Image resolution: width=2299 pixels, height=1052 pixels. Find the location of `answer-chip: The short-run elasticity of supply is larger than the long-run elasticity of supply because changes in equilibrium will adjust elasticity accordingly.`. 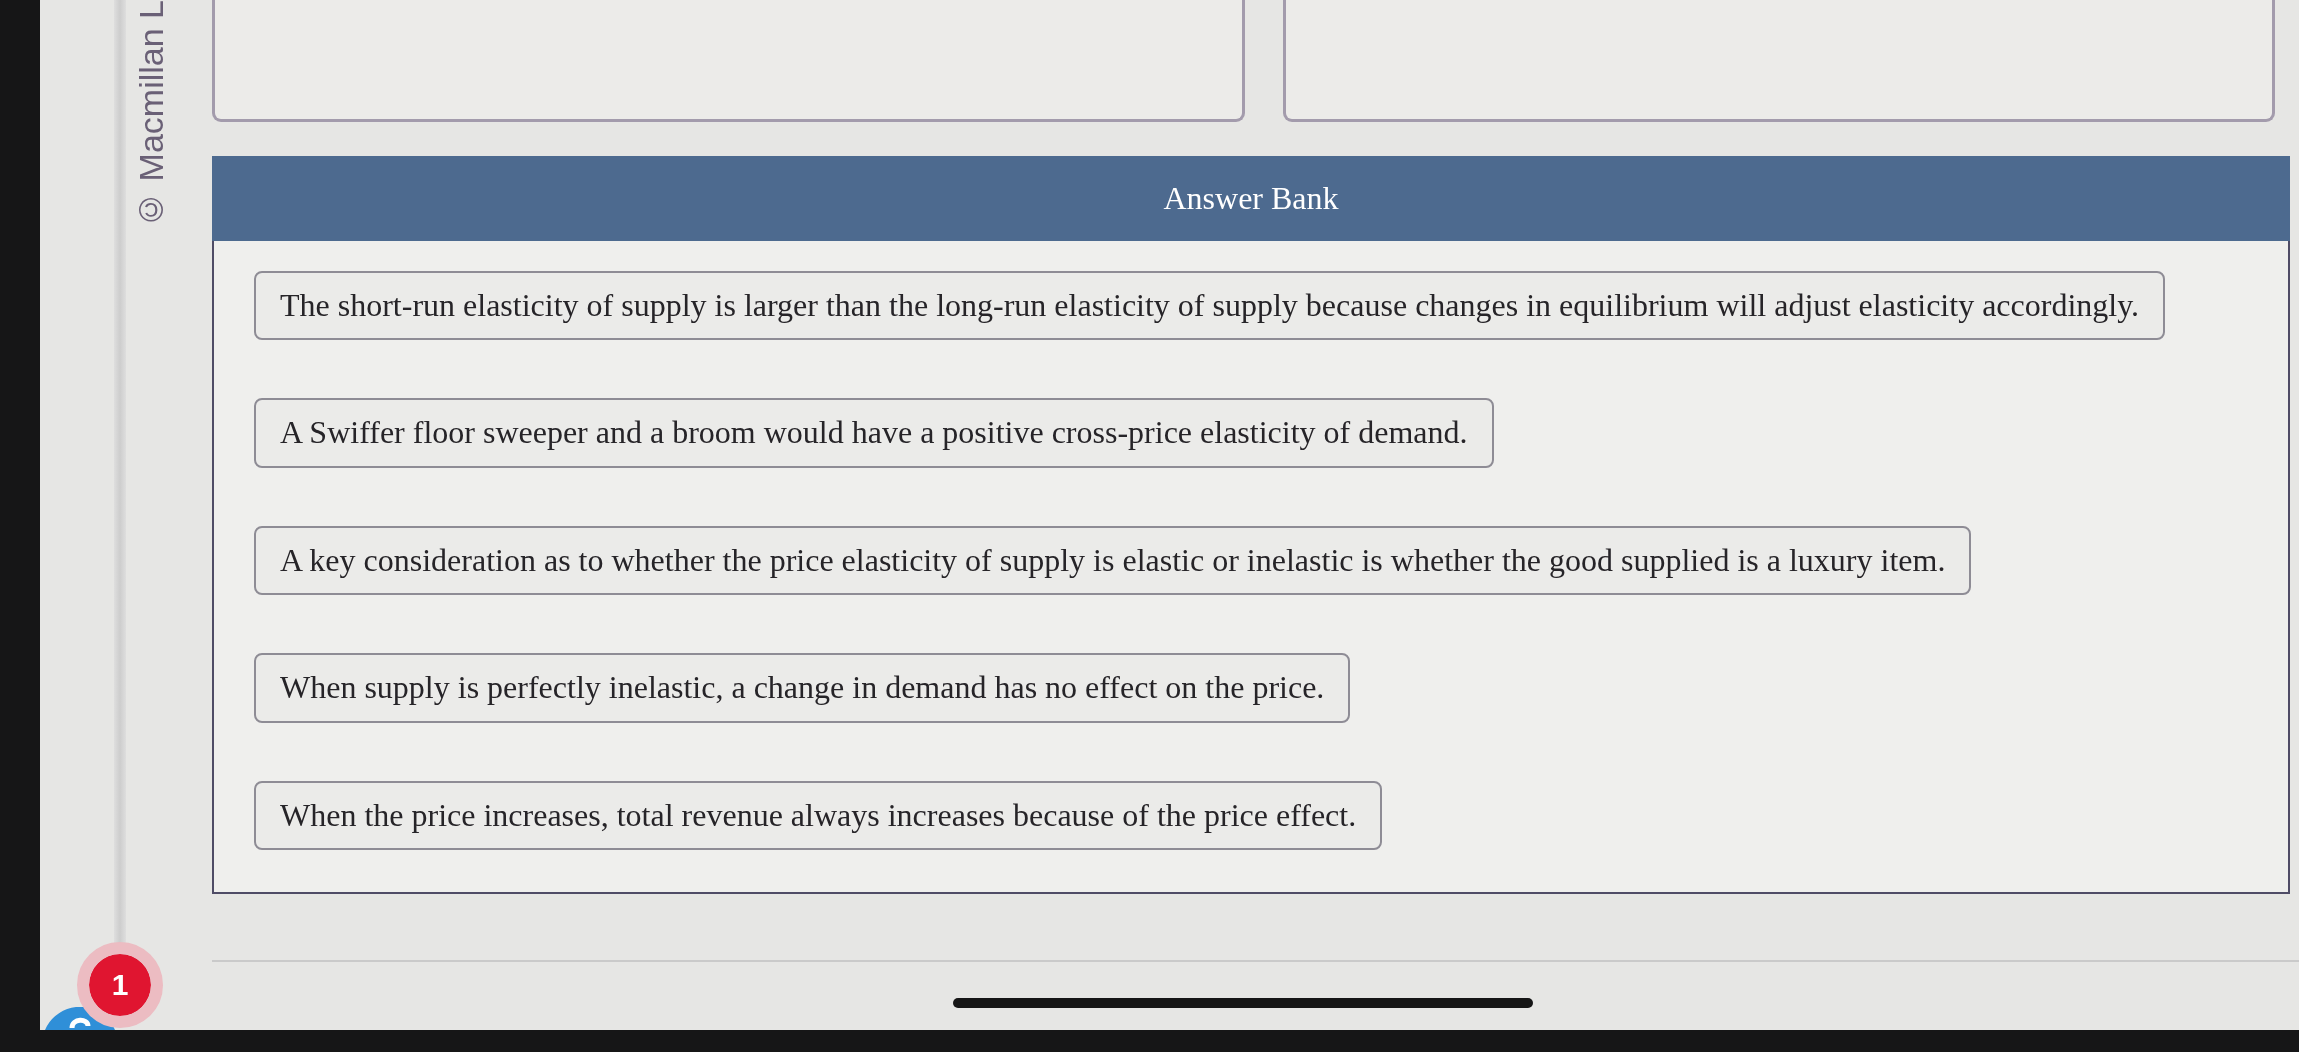

answer-chip: The short-run elasticity of supply is larger than the long-run elasticity of supply because changes in equilibrium will adjust elasticity accordingly. is located at coordinates (1210, 306).